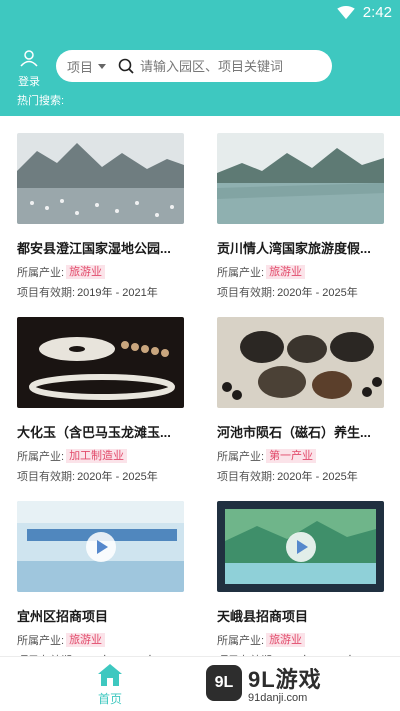 The image size is (400, 711). Describe the element at coordinates (230, 66) in the screenshot. I see `search-input` at that location.